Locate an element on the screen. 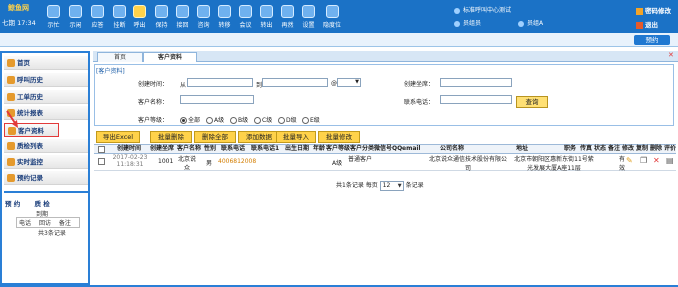  panel-legend: [客户资料] is located at coordinates (110, 71).